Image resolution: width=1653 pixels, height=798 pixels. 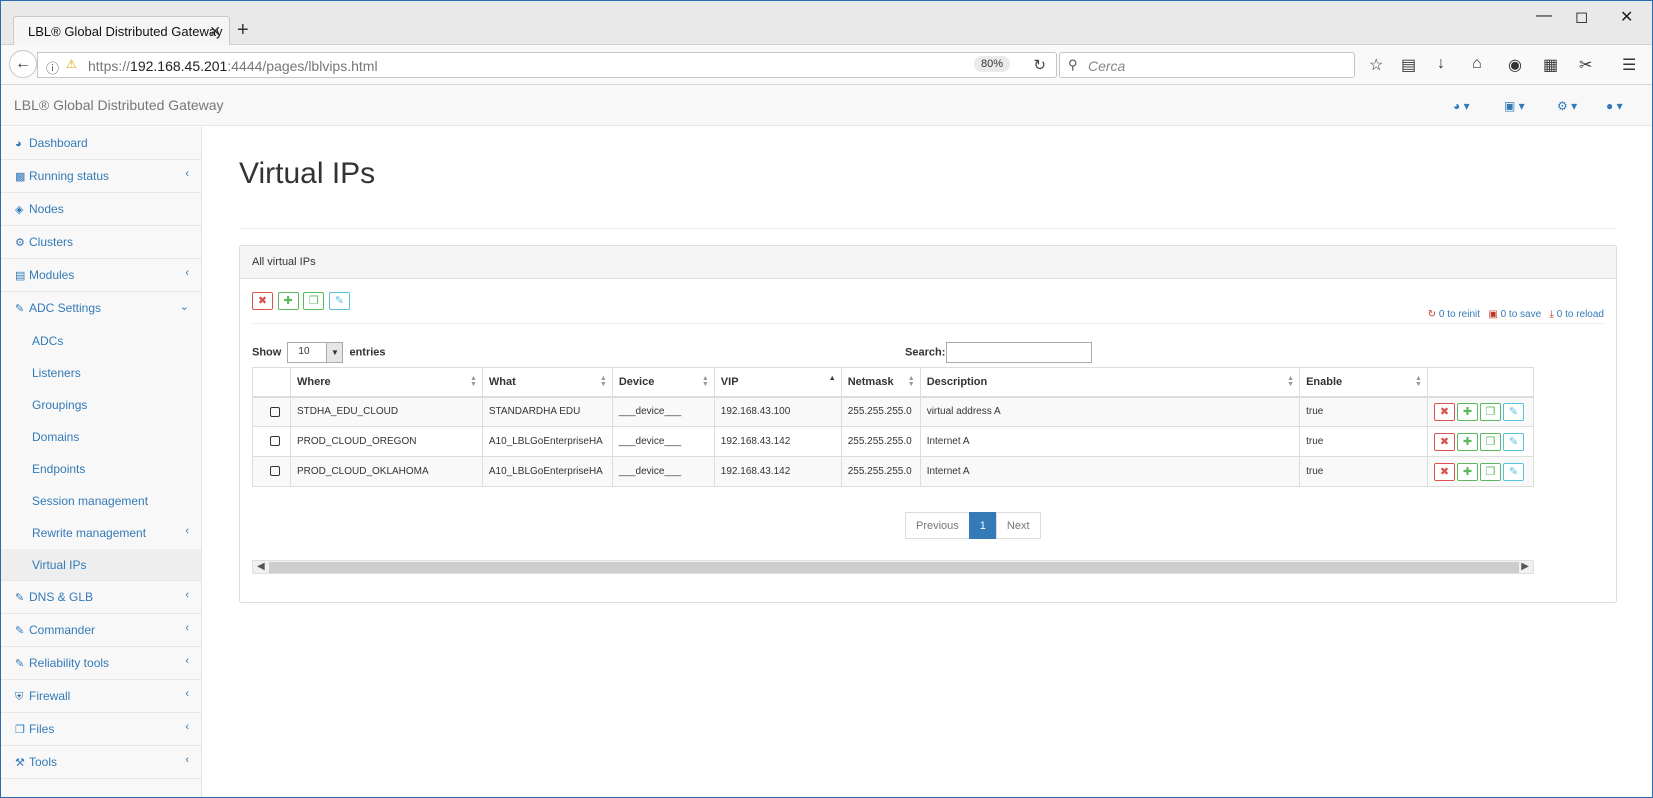 I want to click on screenshot-icon: ✂, so click(x=1585, y=65).